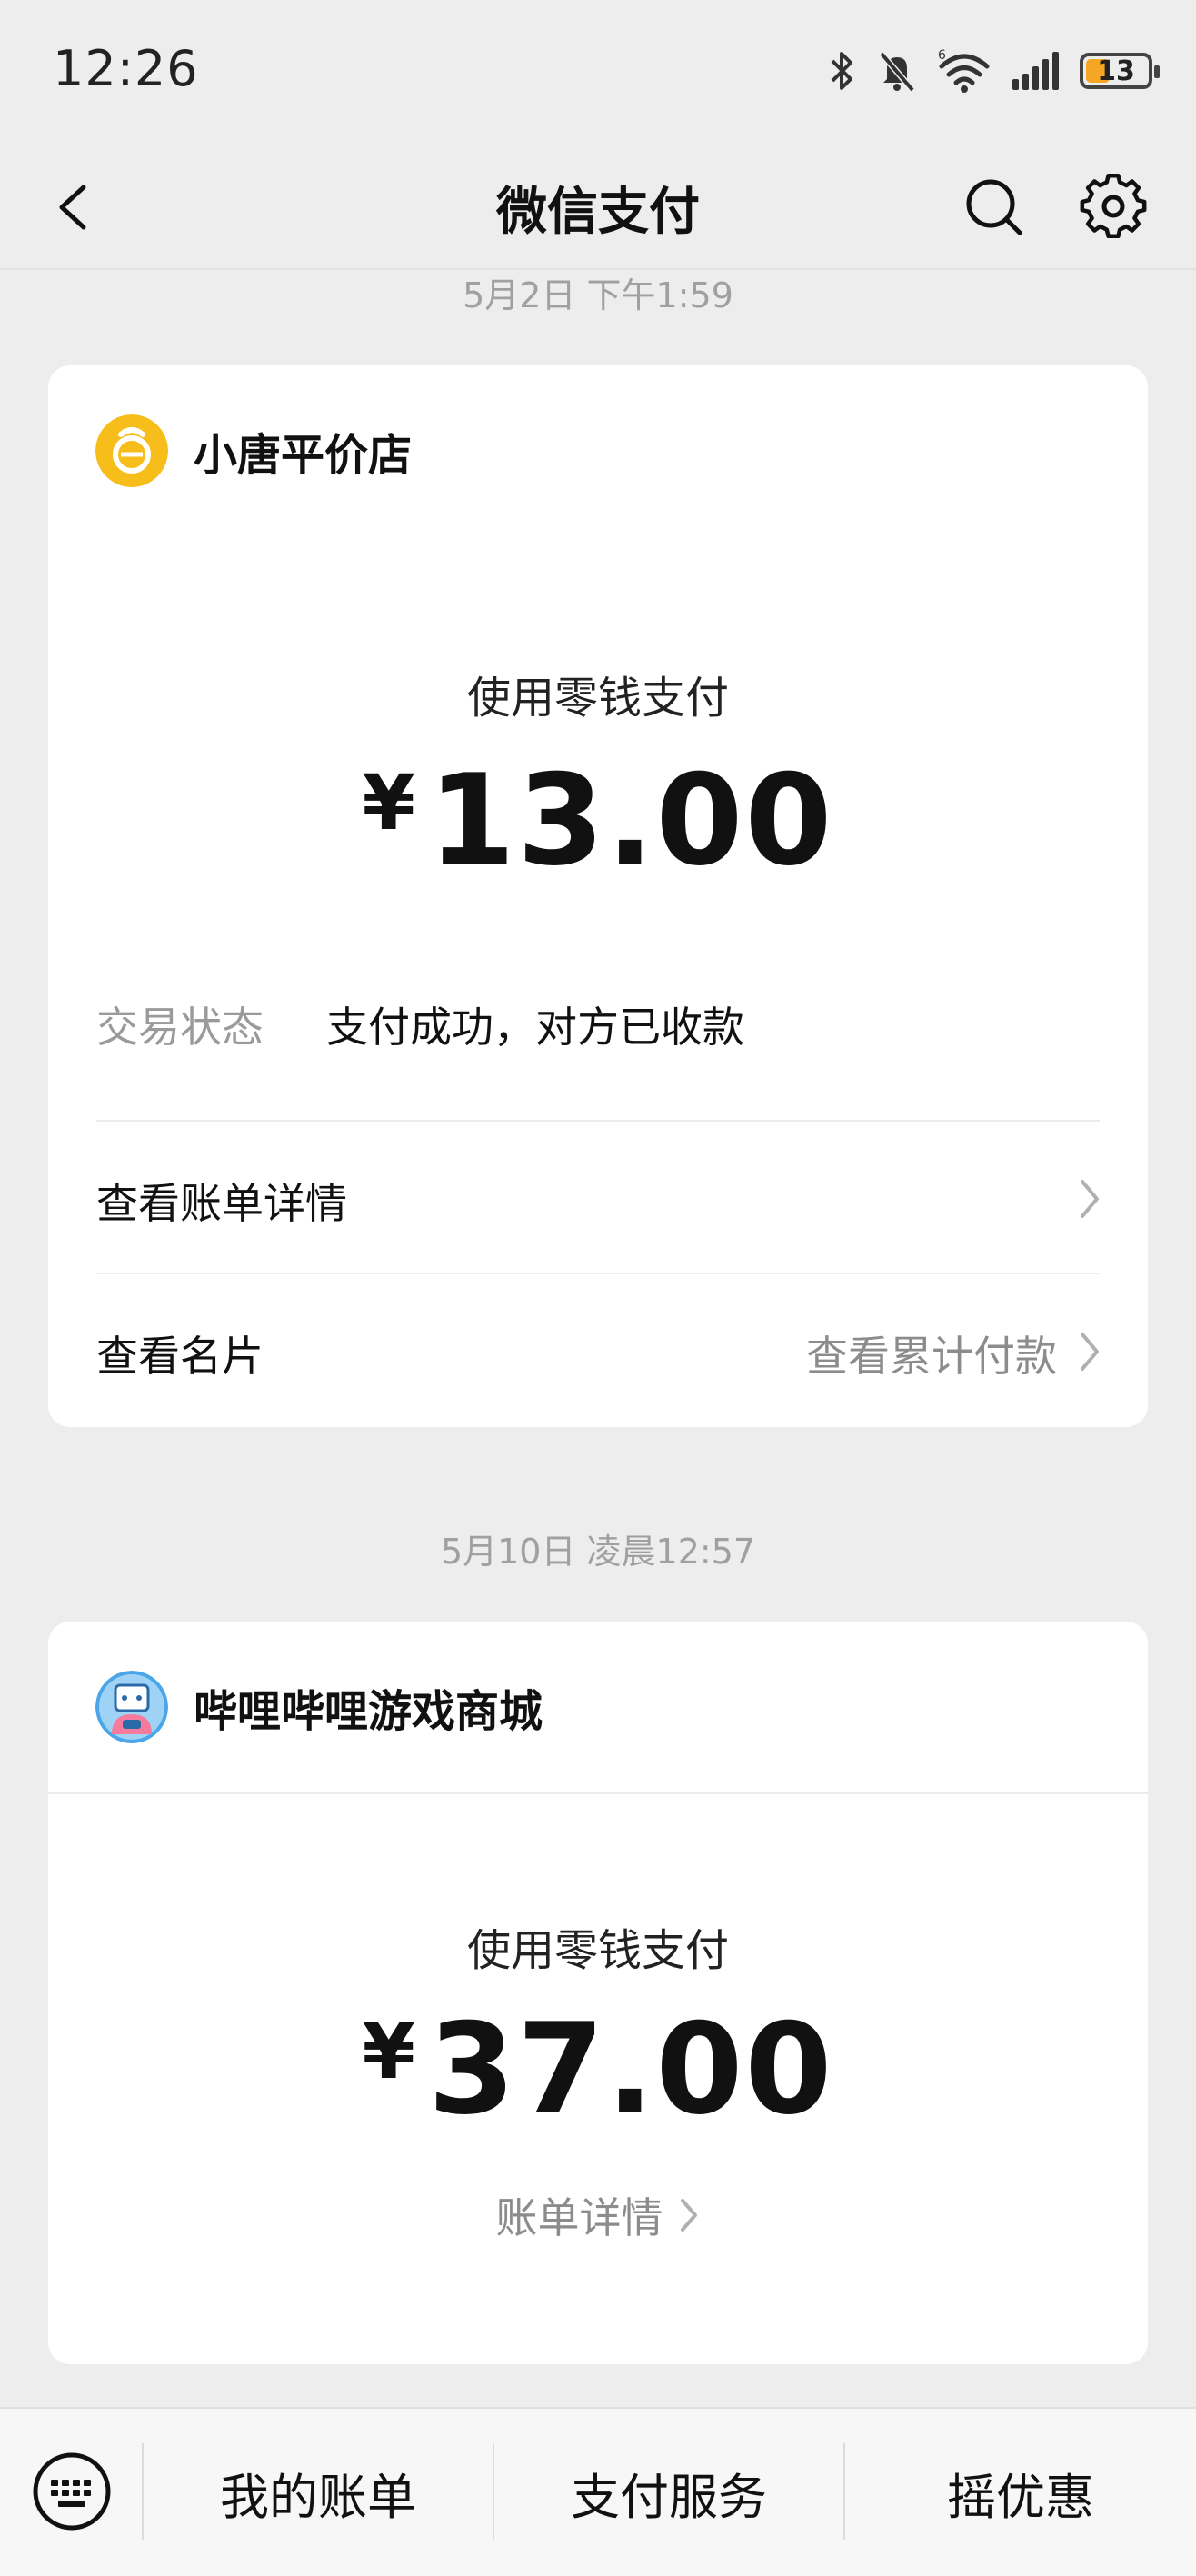 The height and width of the screenshot is (2576, 1196). I want to click on bilibili-game-logo-icon, so click(131, 1707).